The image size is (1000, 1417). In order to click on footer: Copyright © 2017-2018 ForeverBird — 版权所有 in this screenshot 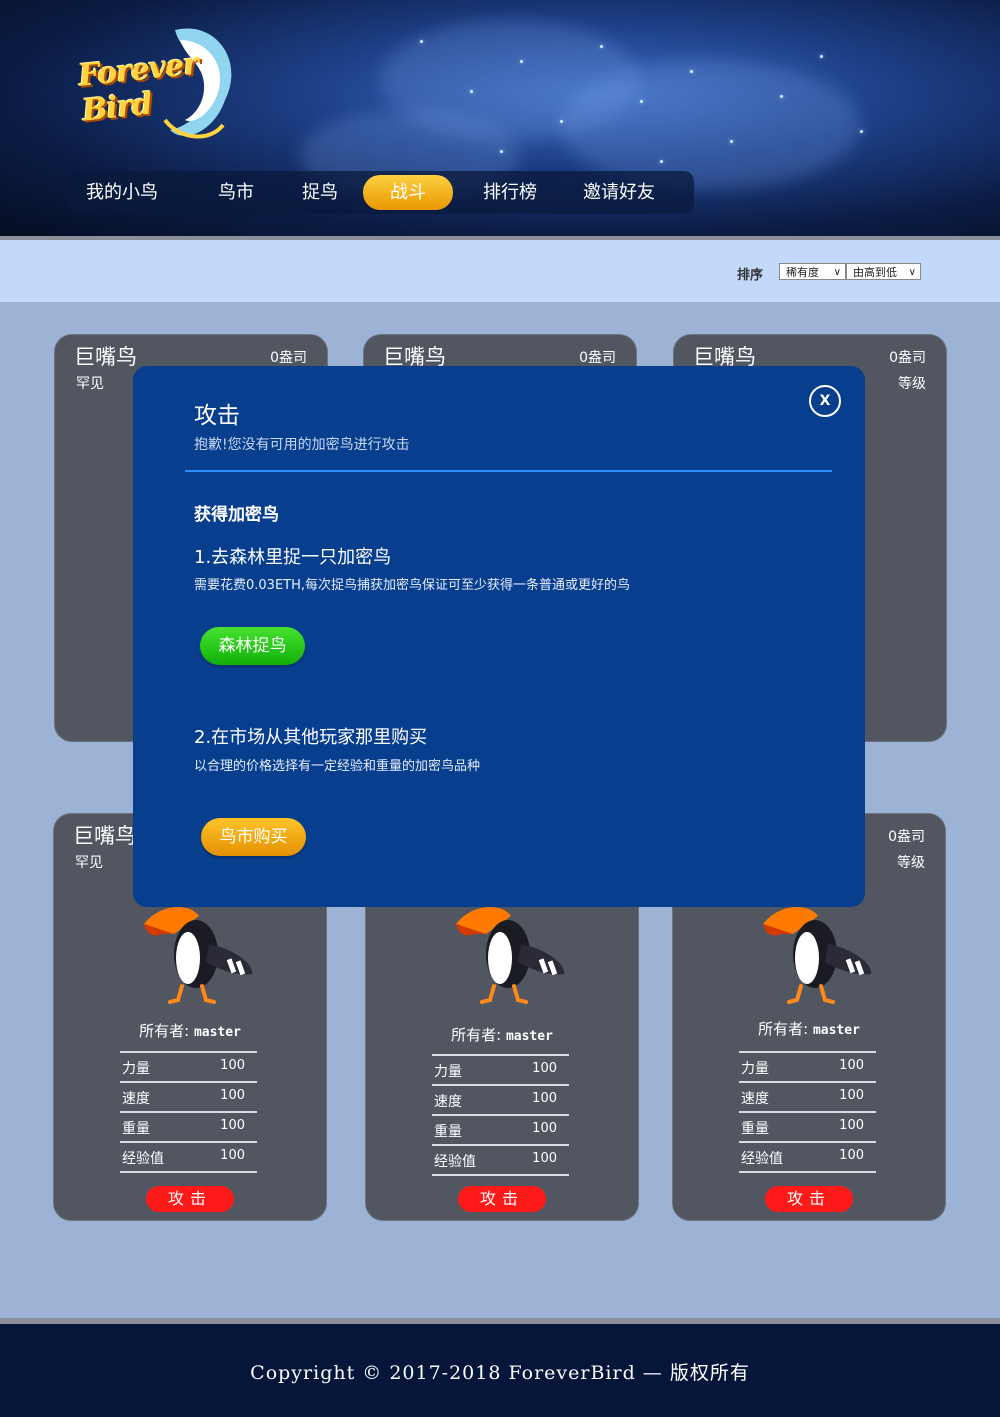, I will do `click(500, 1370)`.